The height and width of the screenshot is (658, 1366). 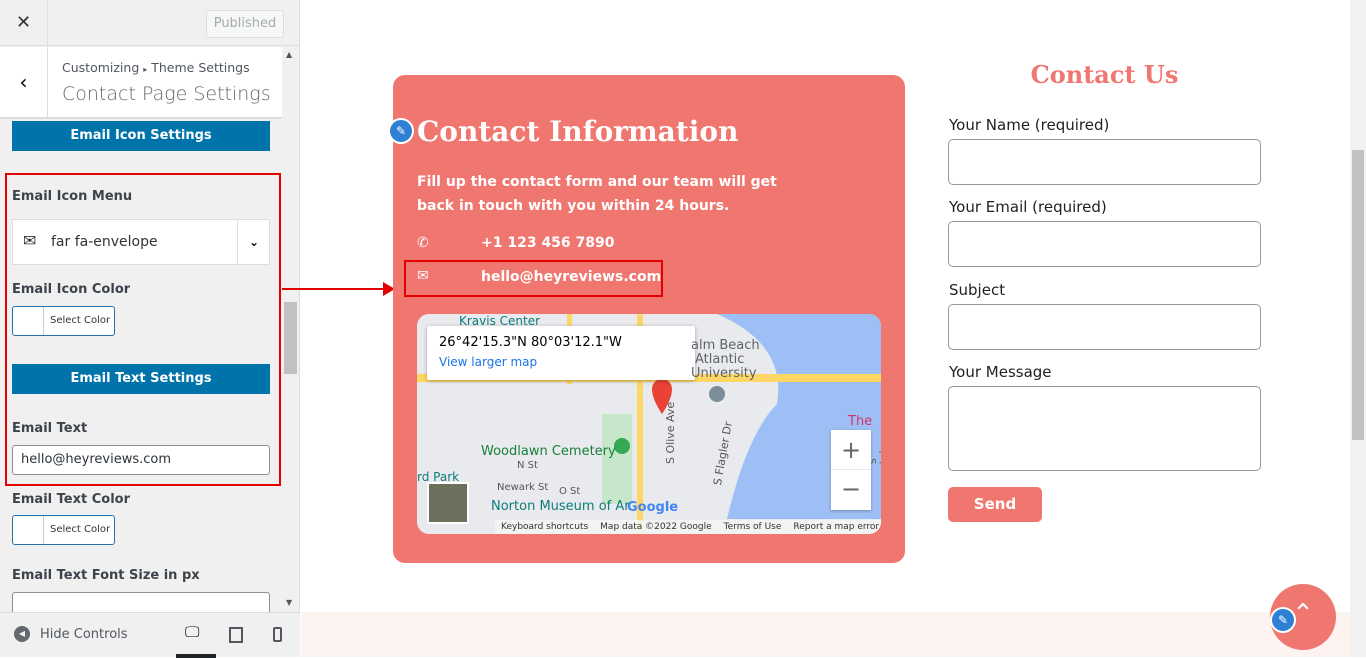 I want to click on mobile-preview-icon, so click(x=277, y=634).